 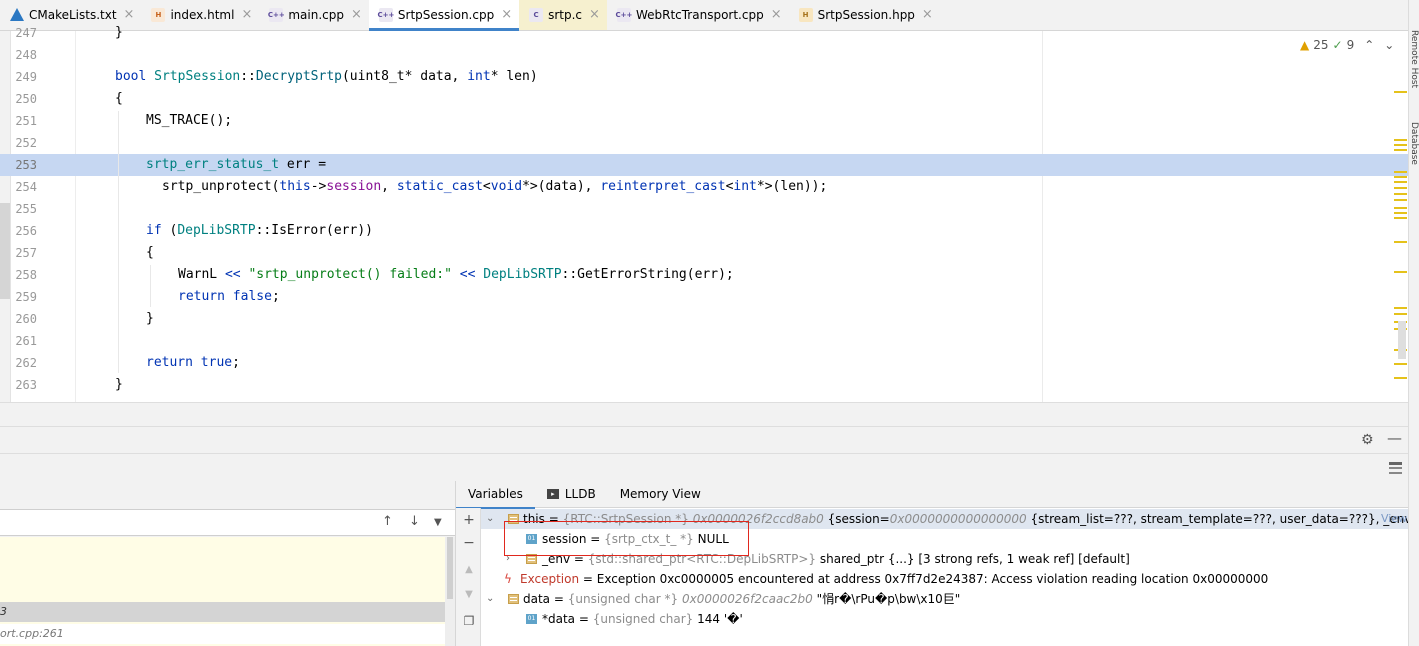 What do you see at coordinates (26, 363) in the screenshot?
I see `line-number: 262` at bounding box center [26, 363].